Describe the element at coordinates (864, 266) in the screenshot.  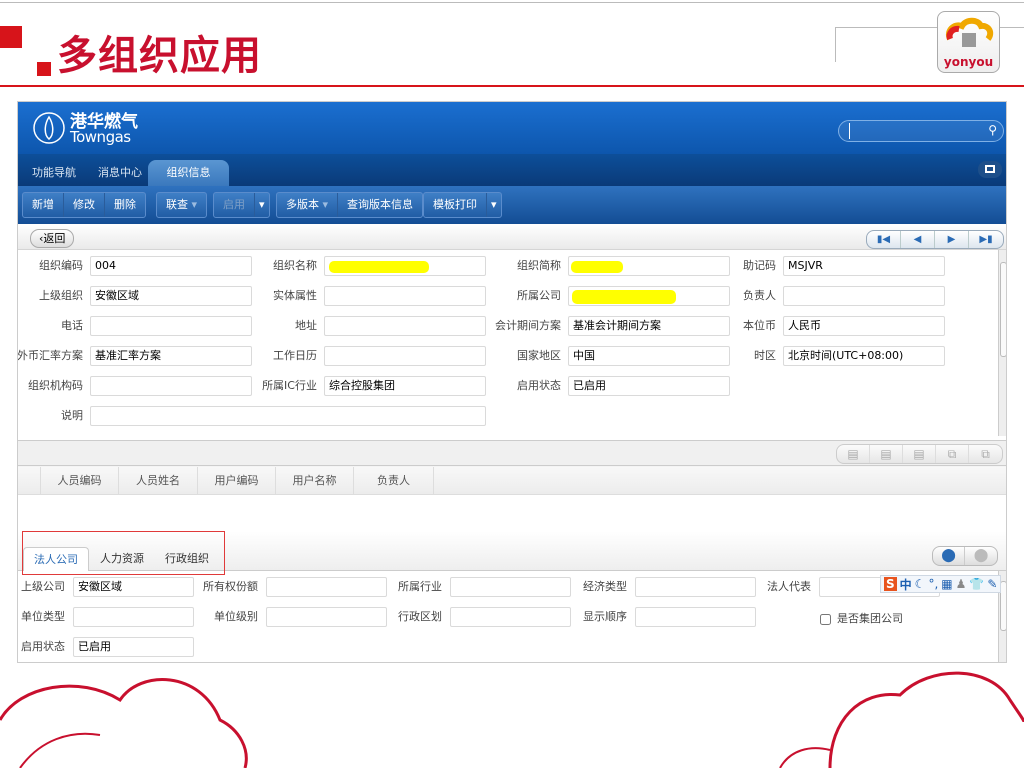
I see `mnemonic-field: MSJVR` at that location.